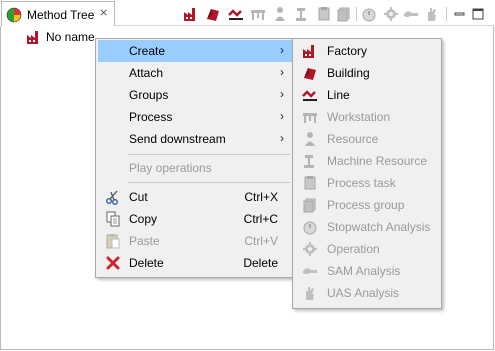 This screenshot has width=495, height=351. I want to click on menu-item-label: Cut, so click(138, 197).